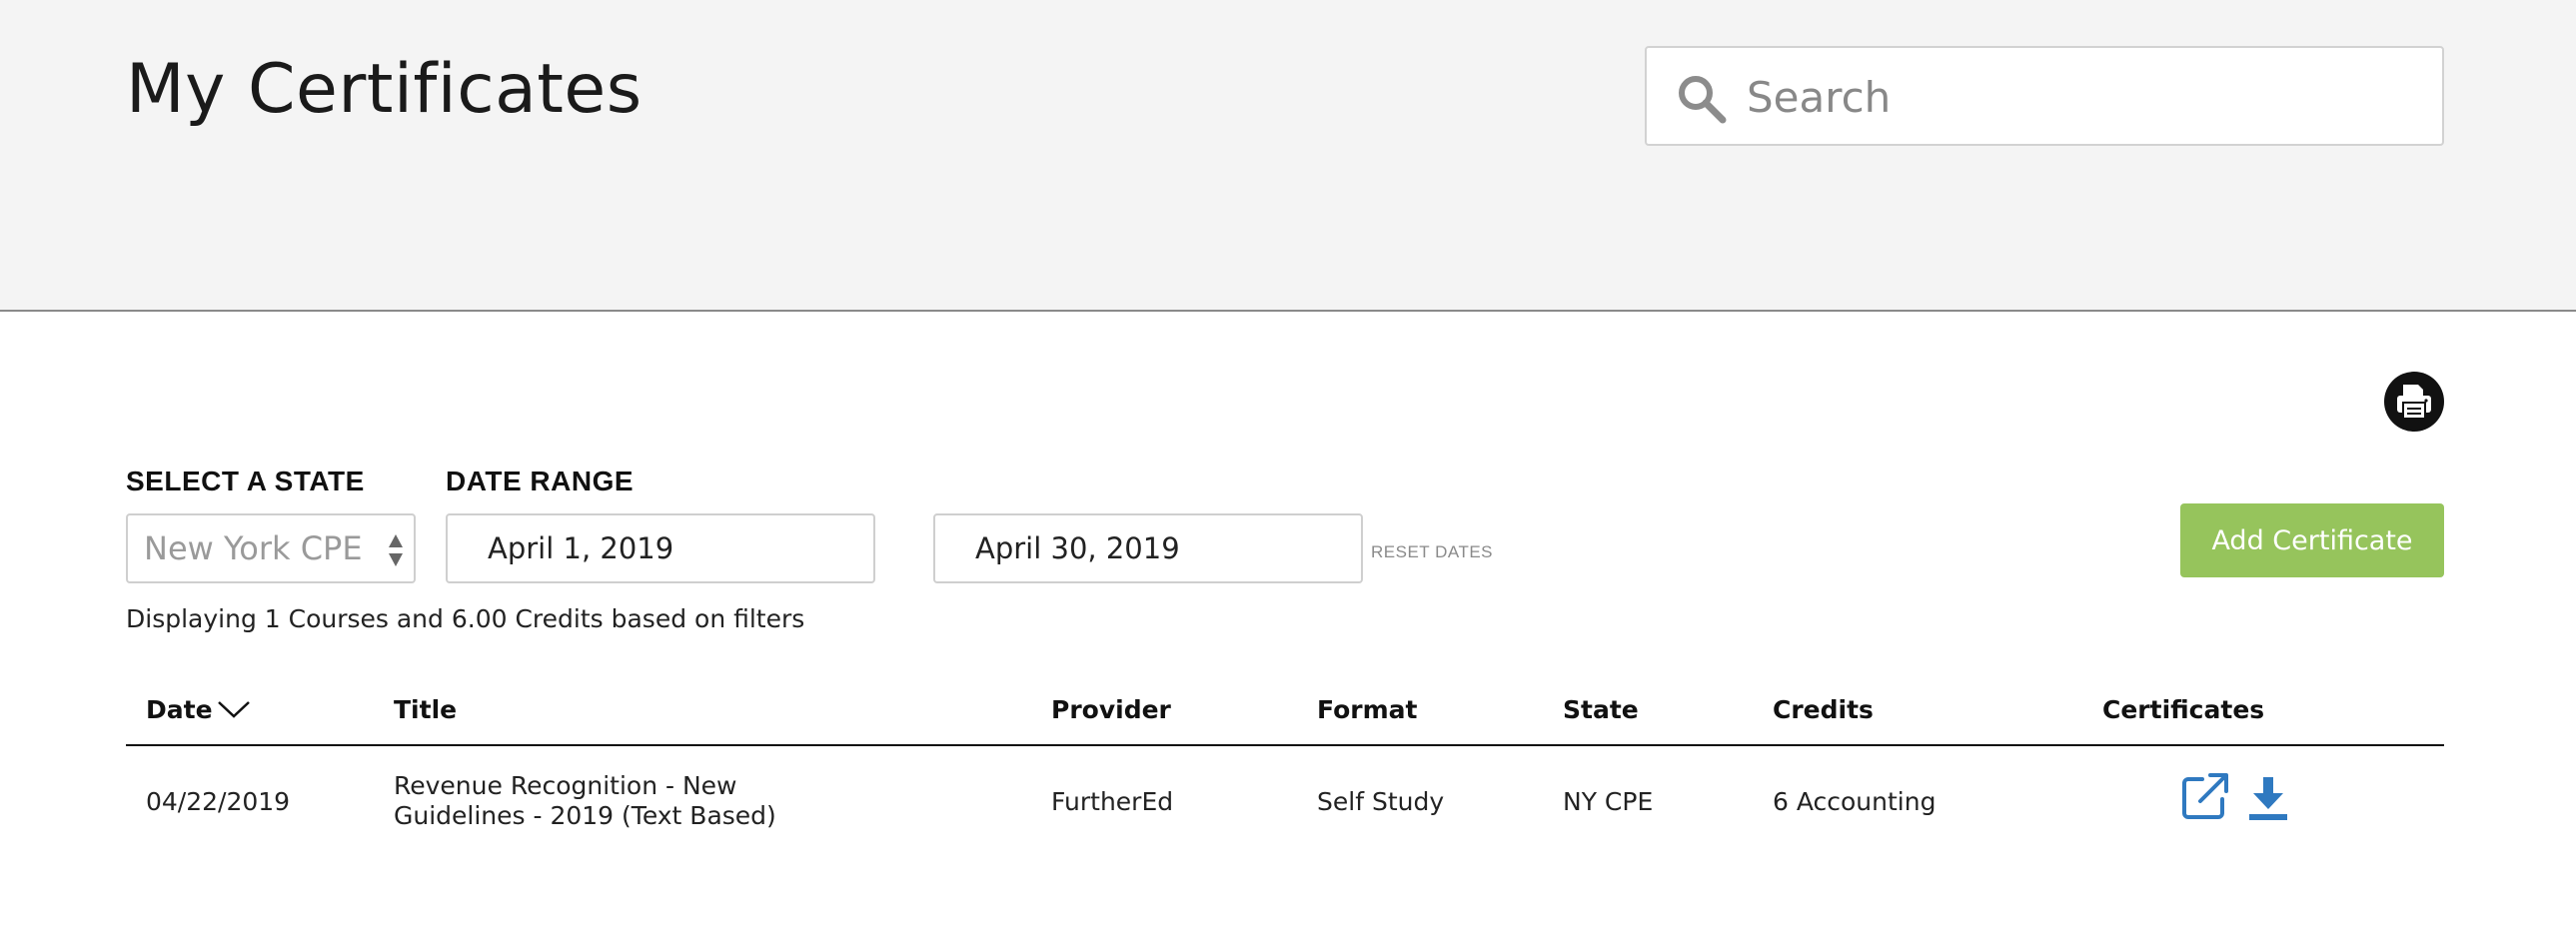  Describe the element at coordinates (234, 709) in the screenshot. I see `sort-descending-icon` at that location.